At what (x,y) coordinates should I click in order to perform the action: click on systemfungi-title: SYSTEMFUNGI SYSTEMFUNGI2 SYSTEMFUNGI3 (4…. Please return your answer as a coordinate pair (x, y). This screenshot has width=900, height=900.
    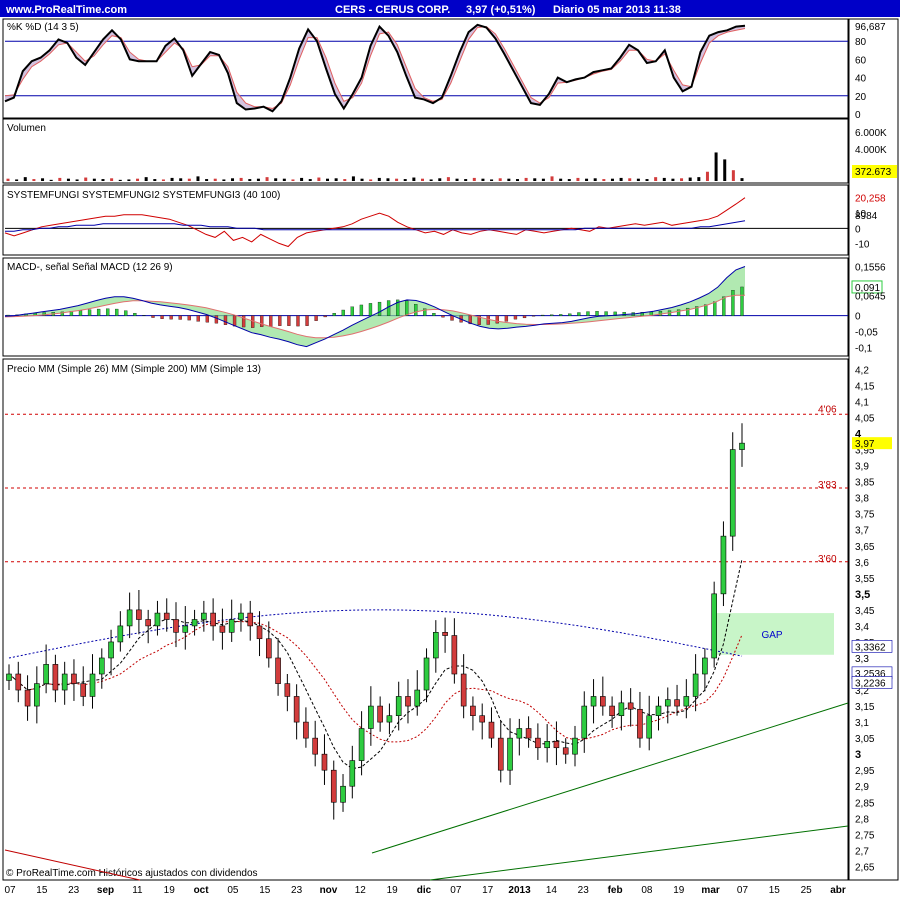
    Looking at the image, I should click on (143, 195).